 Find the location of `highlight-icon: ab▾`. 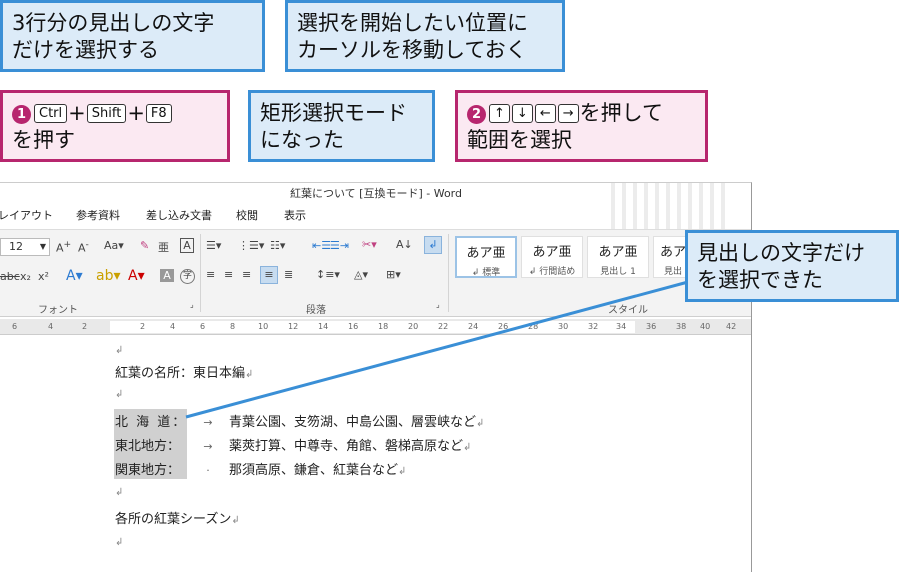

highlight-icon: ab▾ is located at coordinates (108, 276).